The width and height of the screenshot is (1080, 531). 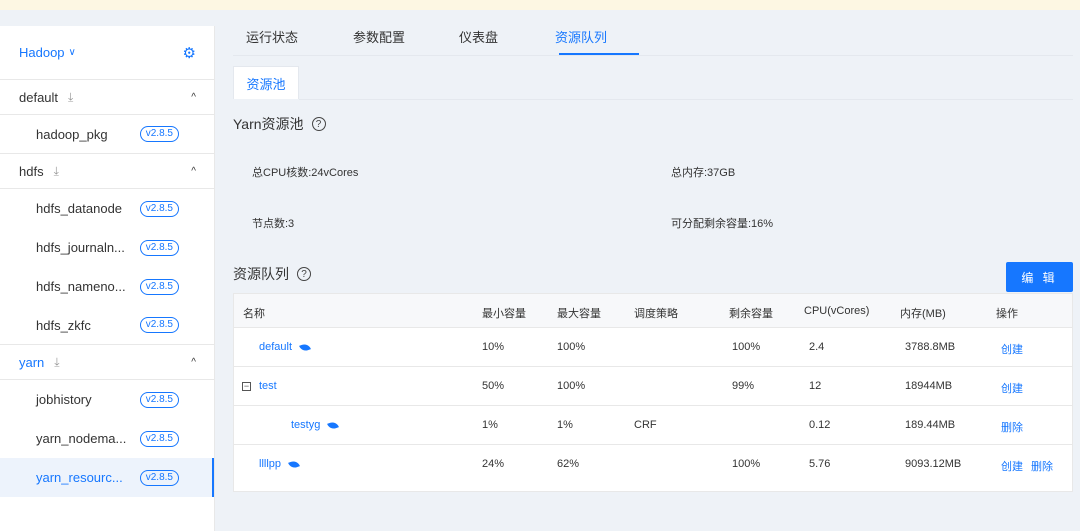 What do you see at coordinates (653, 464) in the screenshot?
I see `table-row: llllpp 24% 62% 100% 5.76 9093.12MB 创建 删除` at bounding box center [653, 464].